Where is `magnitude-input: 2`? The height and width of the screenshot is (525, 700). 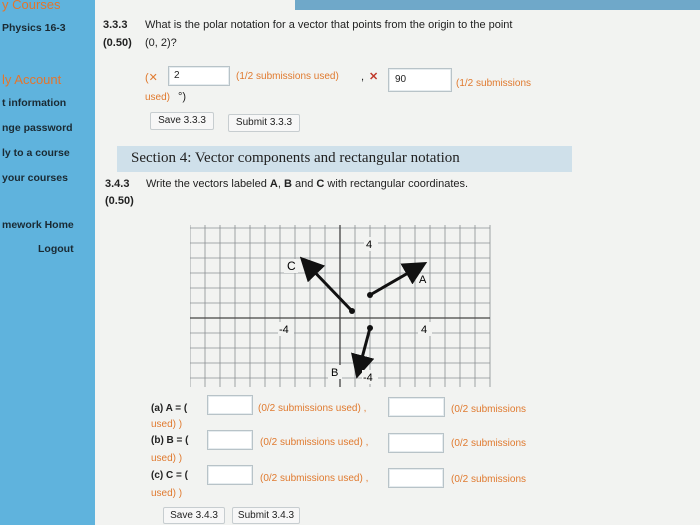 magnitude-input: 2 is located at coordinates (199, 76).